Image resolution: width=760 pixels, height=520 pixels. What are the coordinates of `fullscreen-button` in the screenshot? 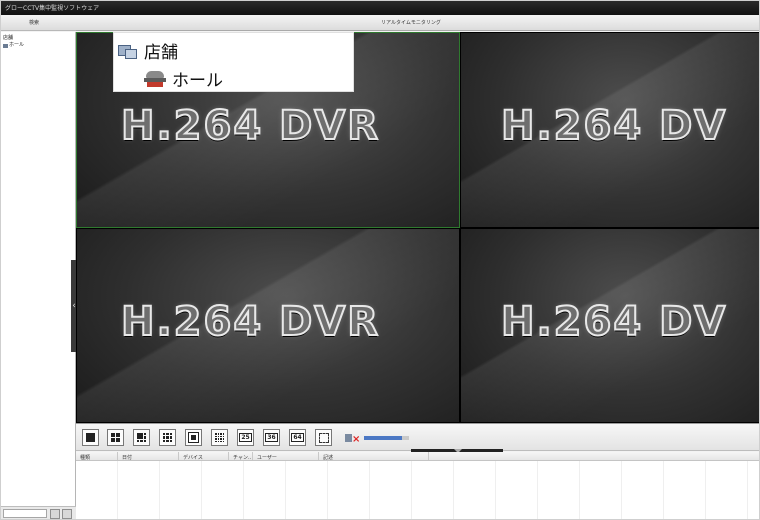 It's located at (323, 437).